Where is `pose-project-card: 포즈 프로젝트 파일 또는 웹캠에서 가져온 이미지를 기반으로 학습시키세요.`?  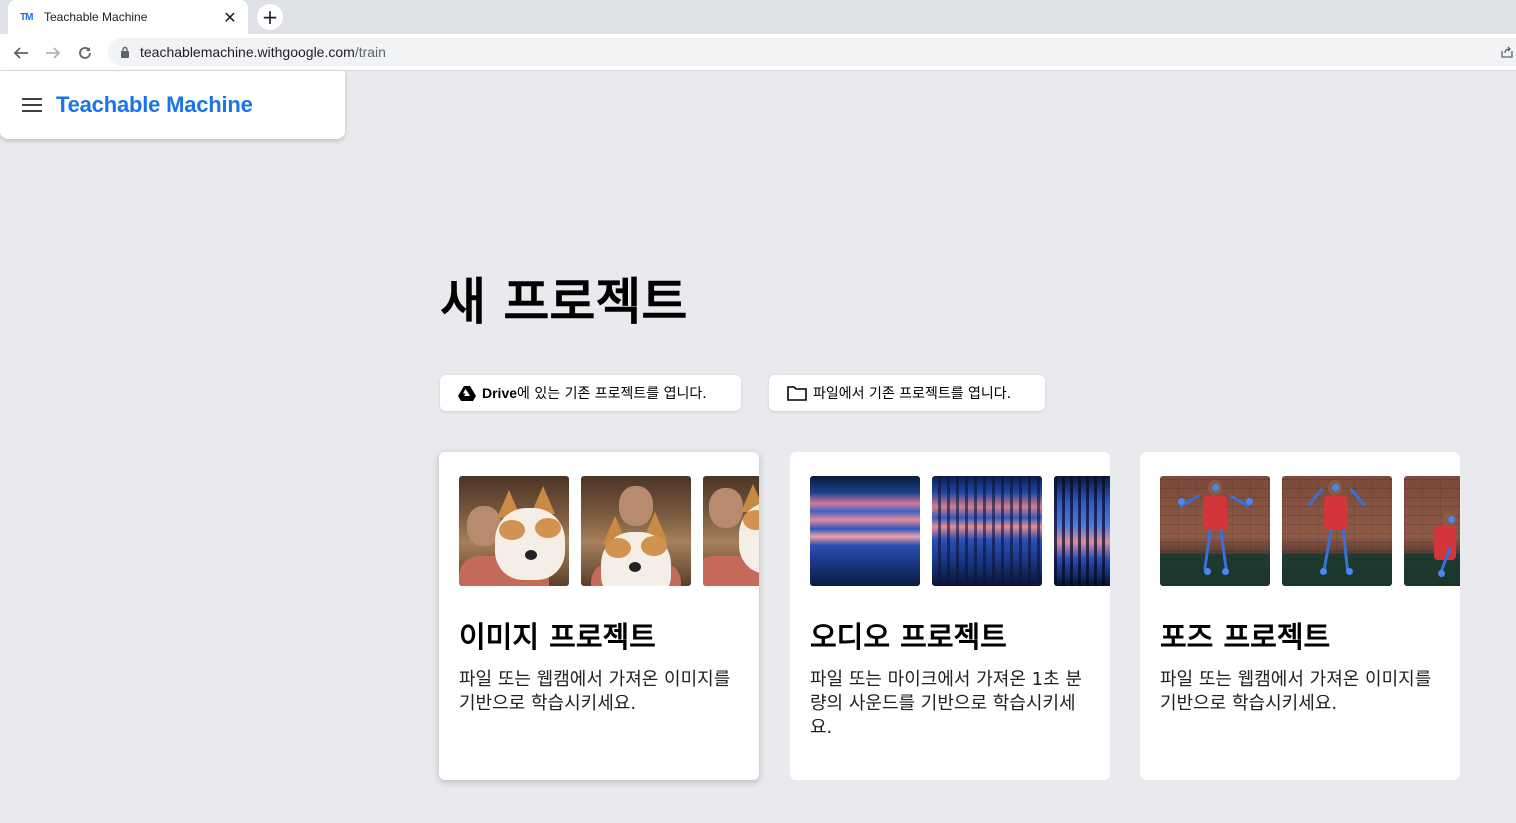
pose-project-card: 포즈 프로젝트 파일 또는 웹캠에서 가져온 이미지를 기반으로 학습시키세요. is located at coordinates (1300, 616).